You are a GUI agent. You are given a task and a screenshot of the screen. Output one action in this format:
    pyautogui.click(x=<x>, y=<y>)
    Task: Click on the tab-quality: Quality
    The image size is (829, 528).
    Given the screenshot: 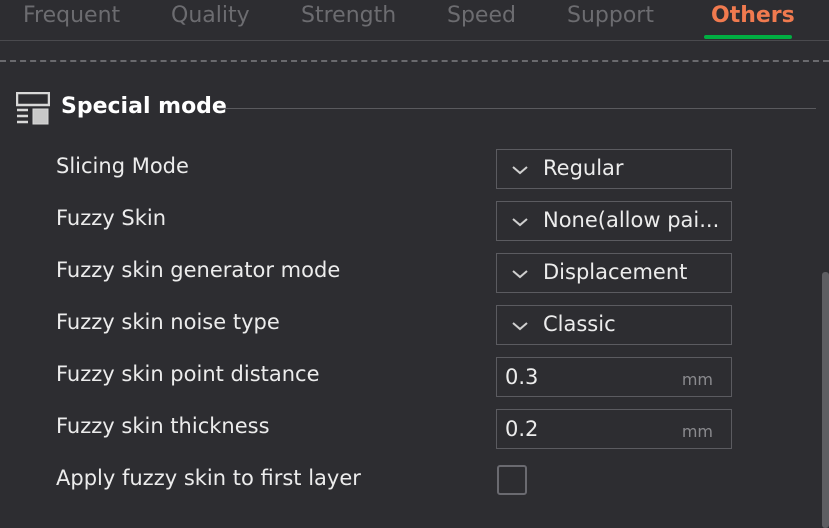 What is the action you would take?
    pyautogui.click(x=210, y=15)
    